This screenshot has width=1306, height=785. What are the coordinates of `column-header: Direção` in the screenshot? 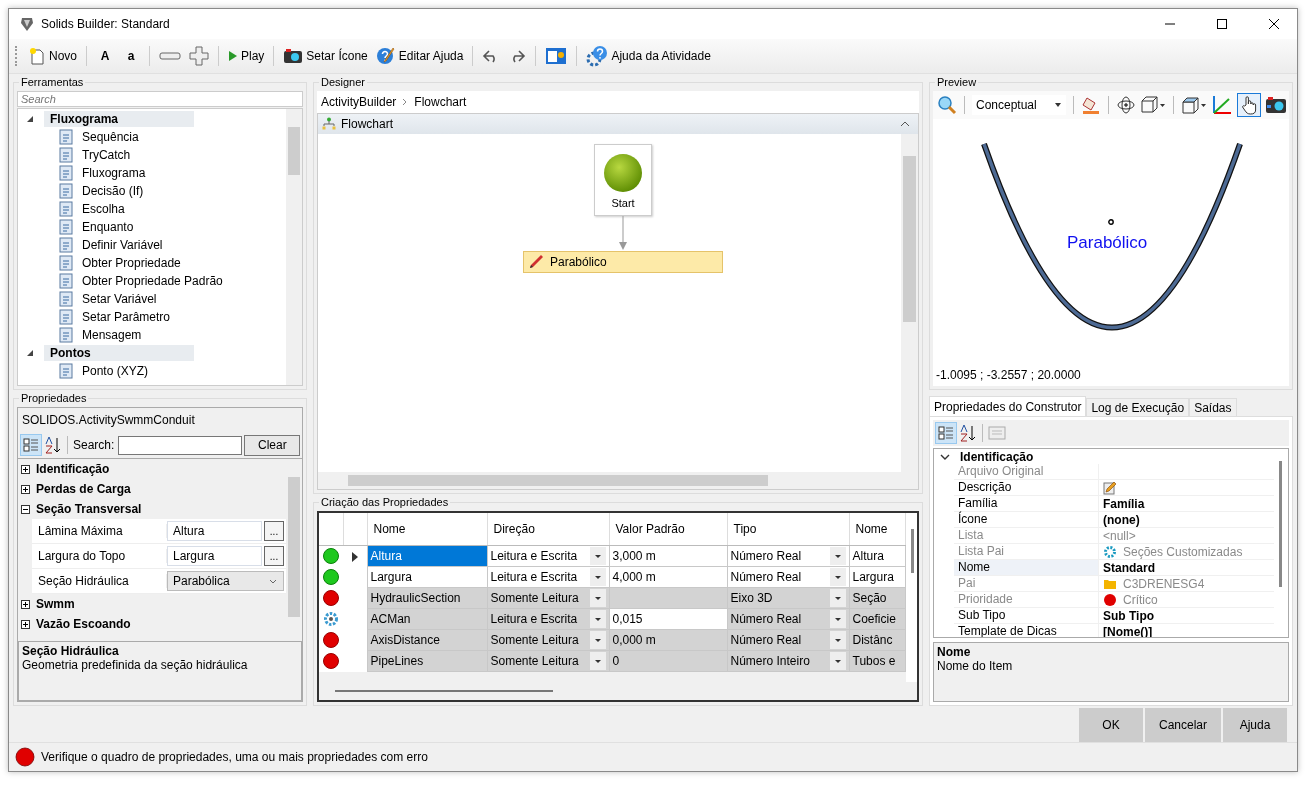 It's located at (548, 529).